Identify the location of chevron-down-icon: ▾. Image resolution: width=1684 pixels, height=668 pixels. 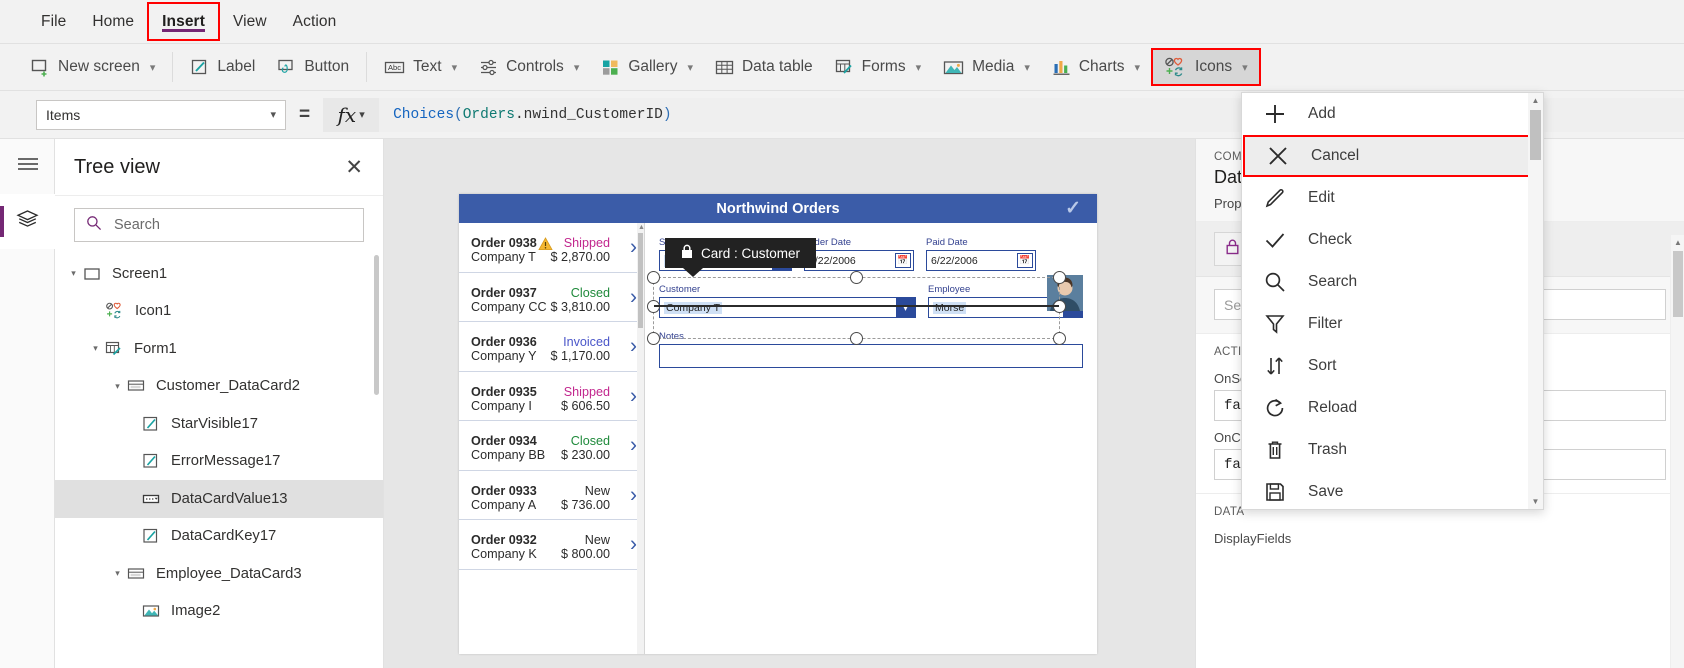
(273, 115).